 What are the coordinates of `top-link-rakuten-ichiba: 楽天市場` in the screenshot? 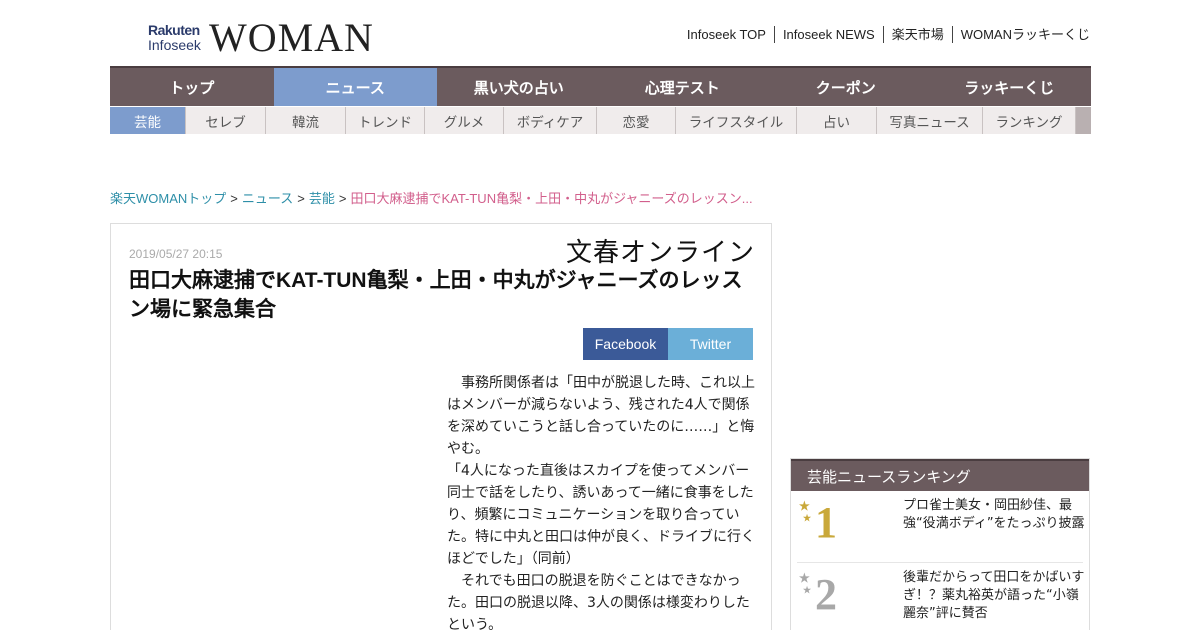 It's located at (917, 34).